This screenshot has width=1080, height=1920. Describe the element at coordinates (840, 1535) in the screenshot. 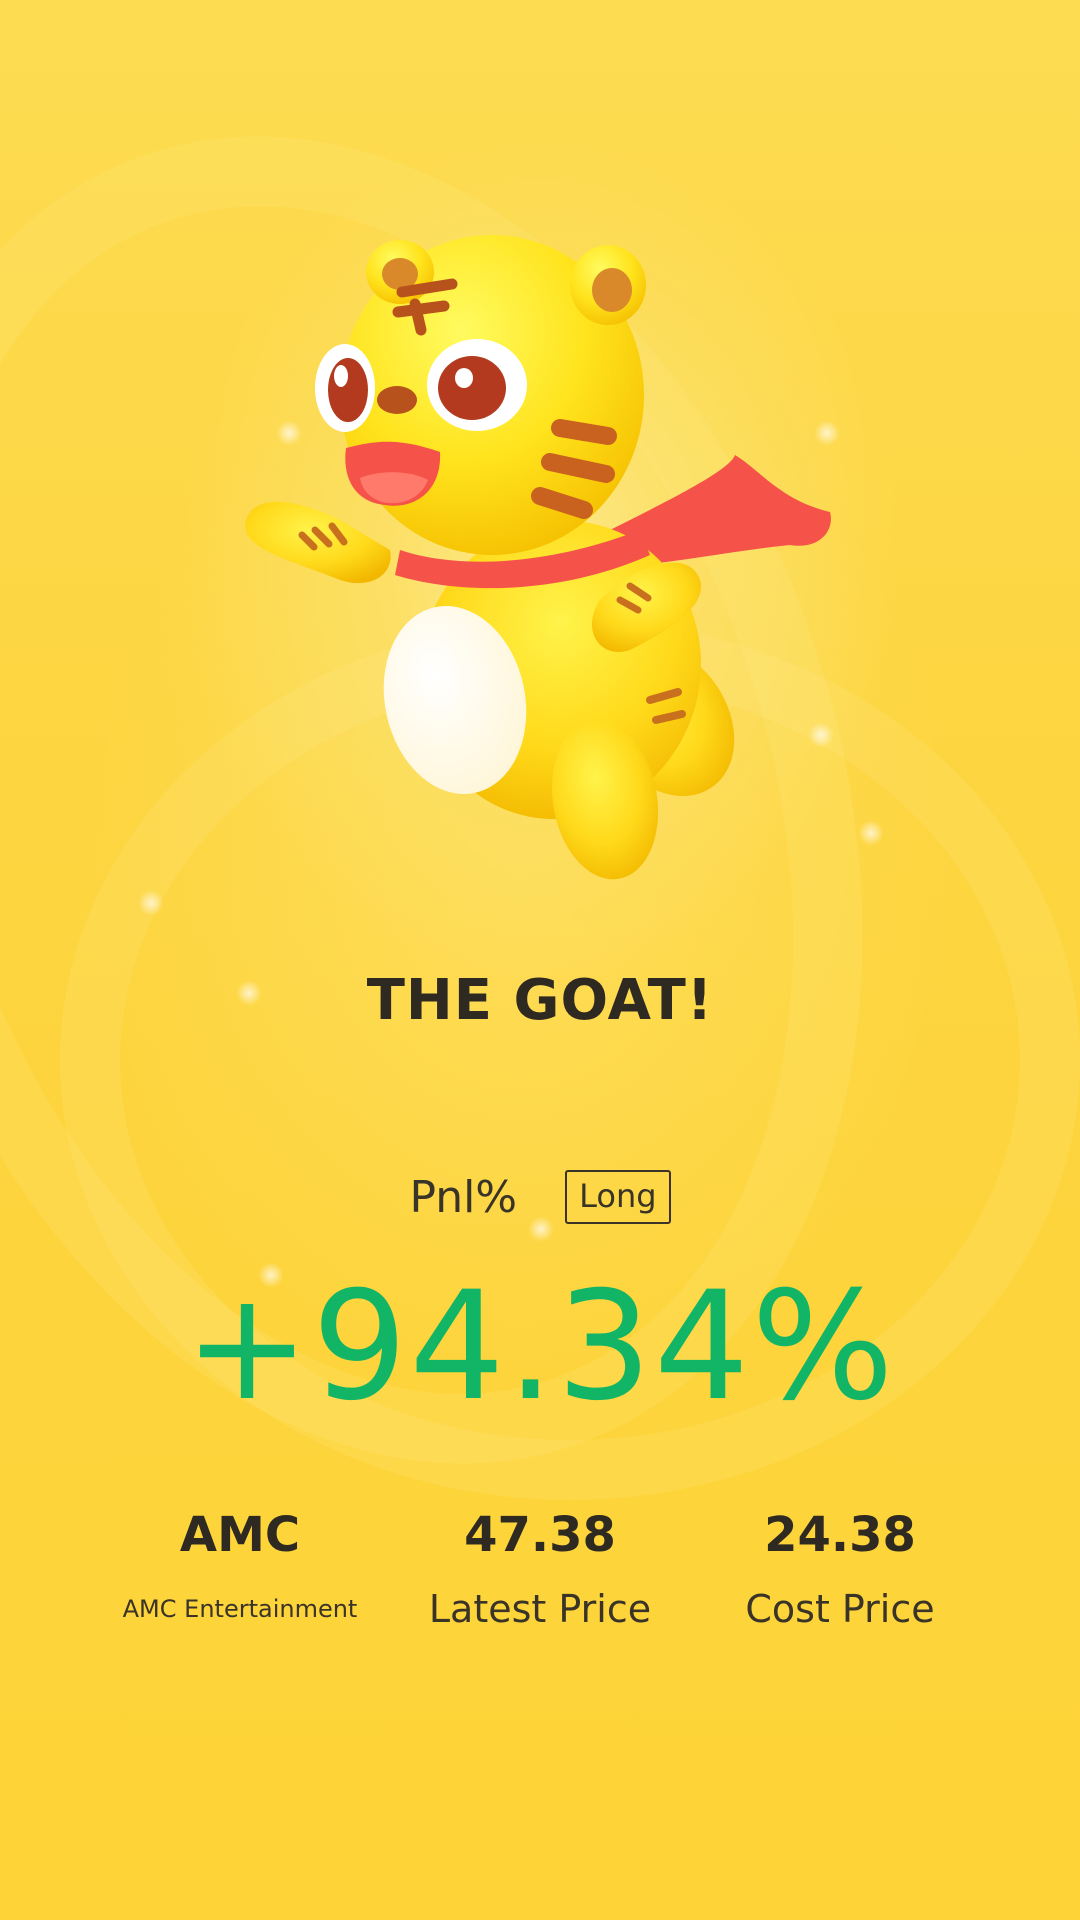

I see `cost-price-value: 24.38` at that location.